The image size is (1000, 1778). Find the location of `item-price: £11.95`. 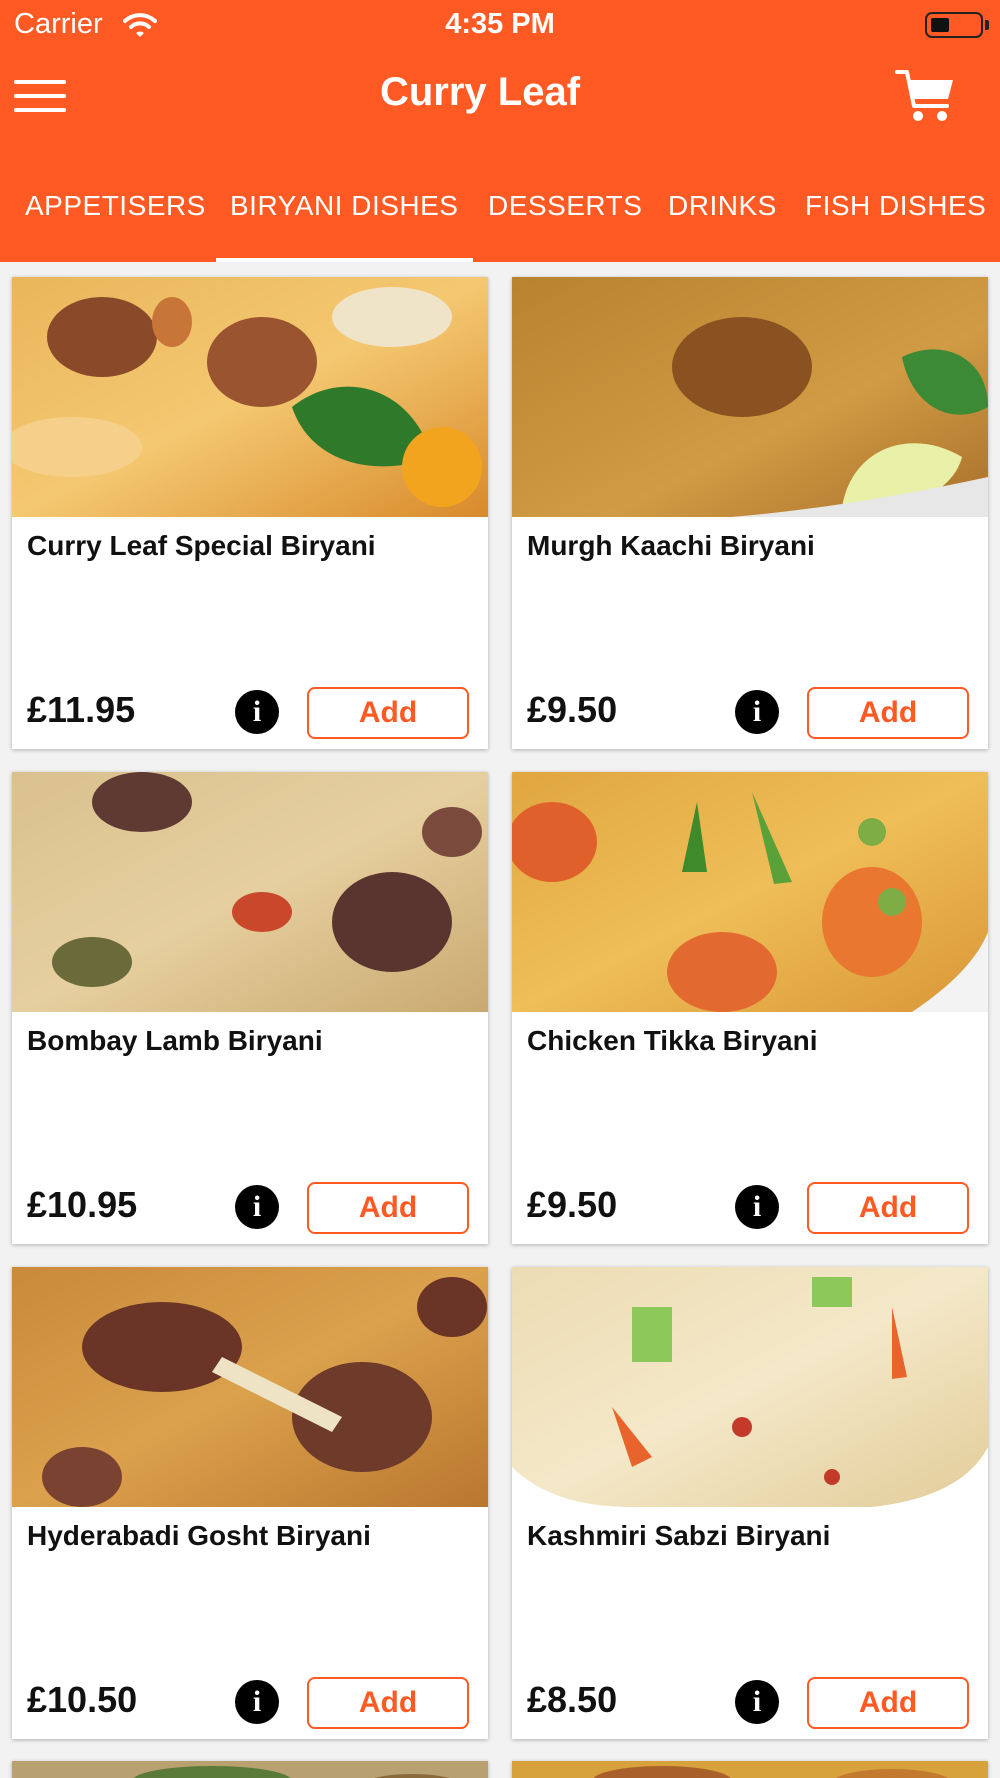

item-price: £11.95 is located at coordinates (81, 709).